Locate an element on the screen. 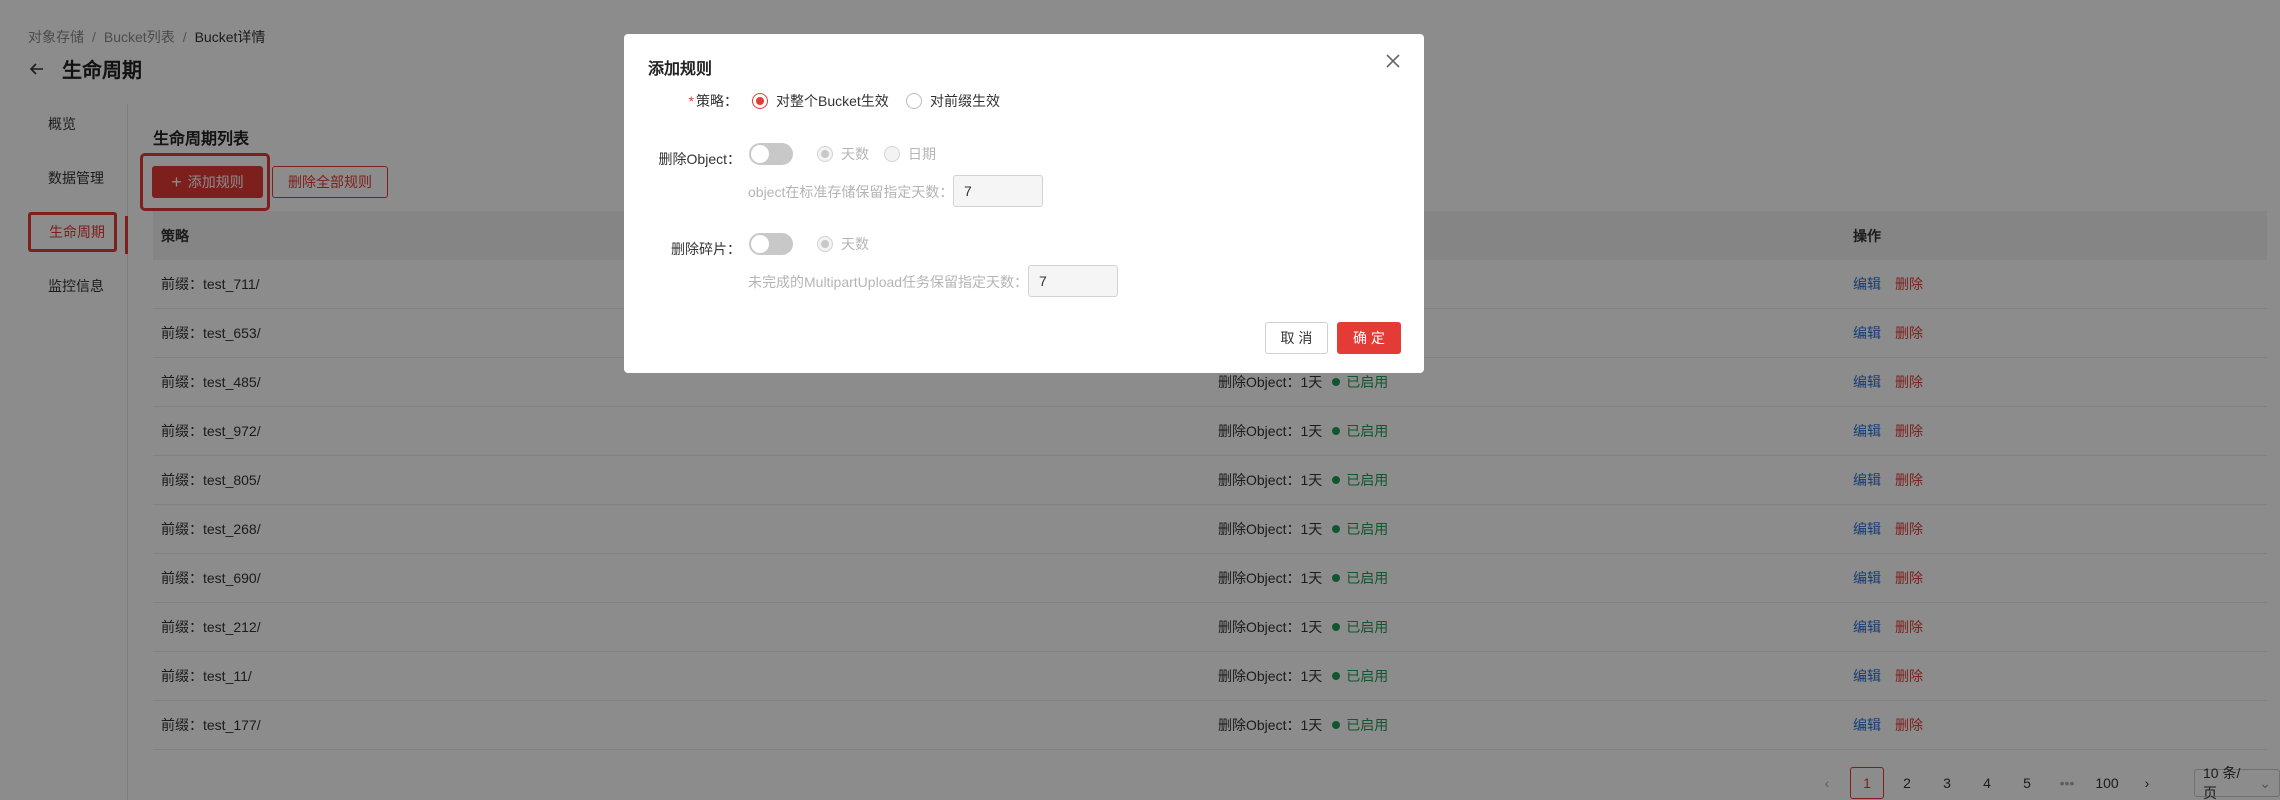 This screenshot has width=2280, height=800. delete-object-days-input: 7 is located at coordinates (998, 191).